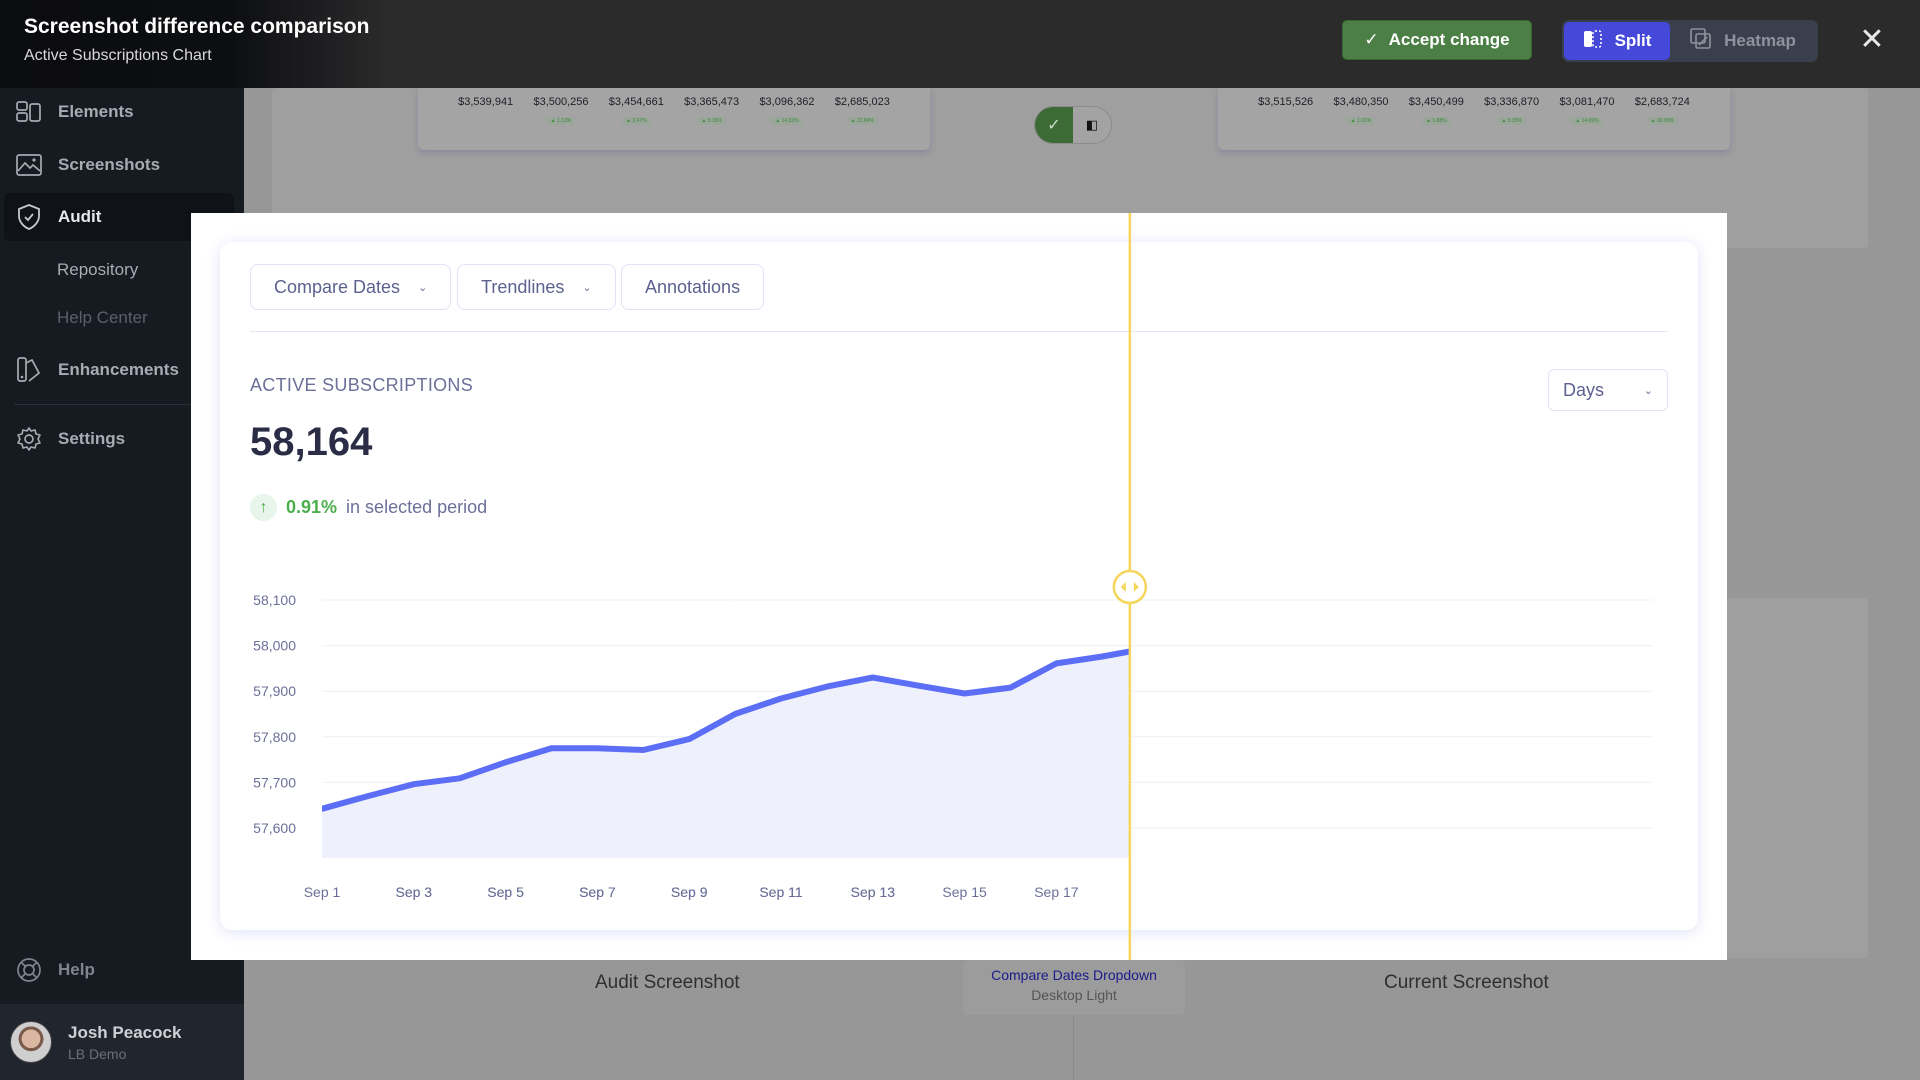 The image size is (1920, 1080). What do you see at coordinates (1511, 121) in the screenshot?
I see `thumb-badge: ▲ 5.35%` at bounding box center [1511, 121].